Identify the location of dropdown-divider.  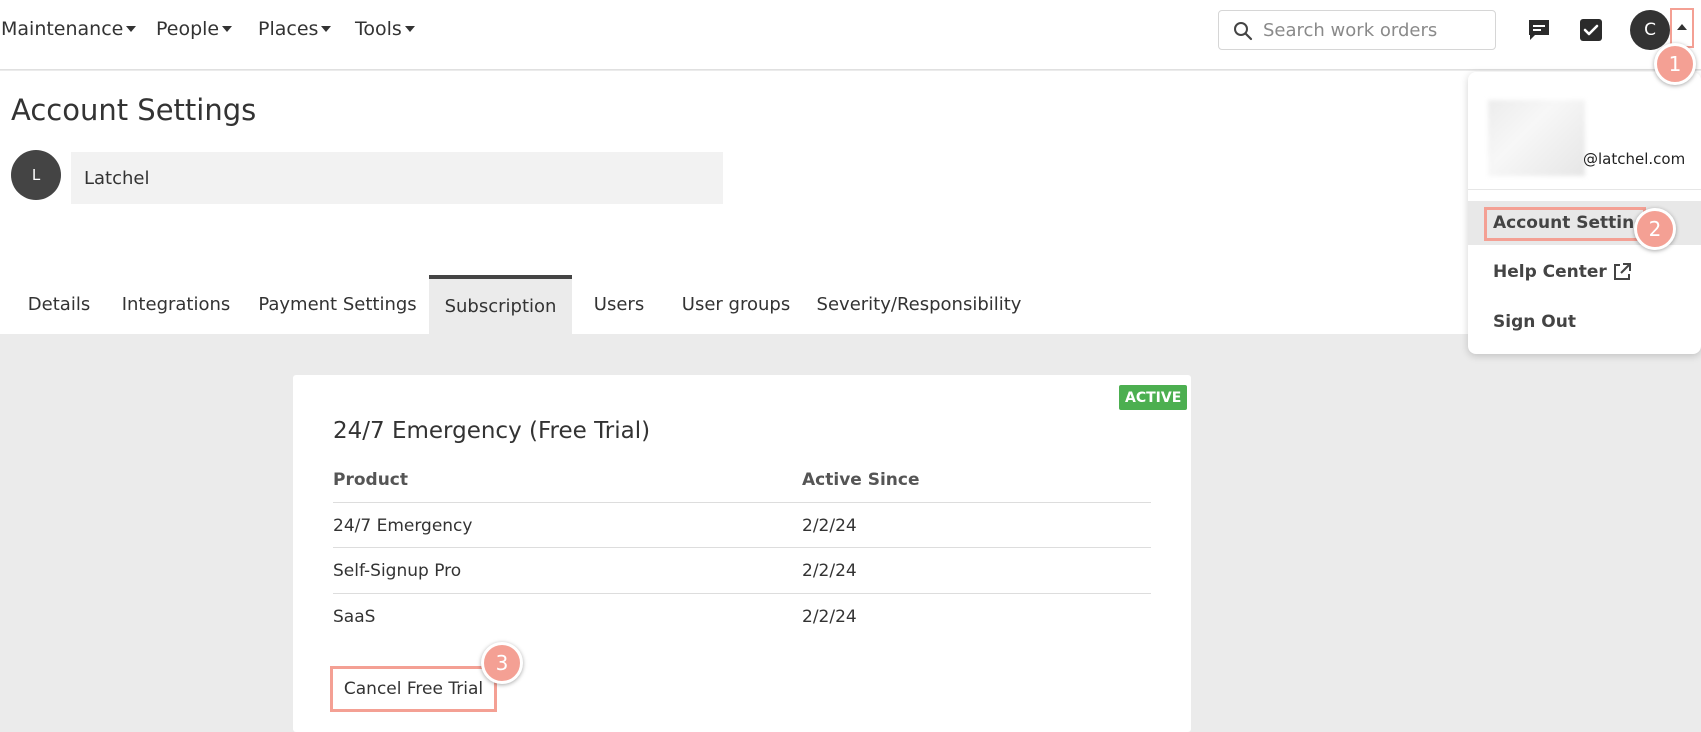
(1584, 189).